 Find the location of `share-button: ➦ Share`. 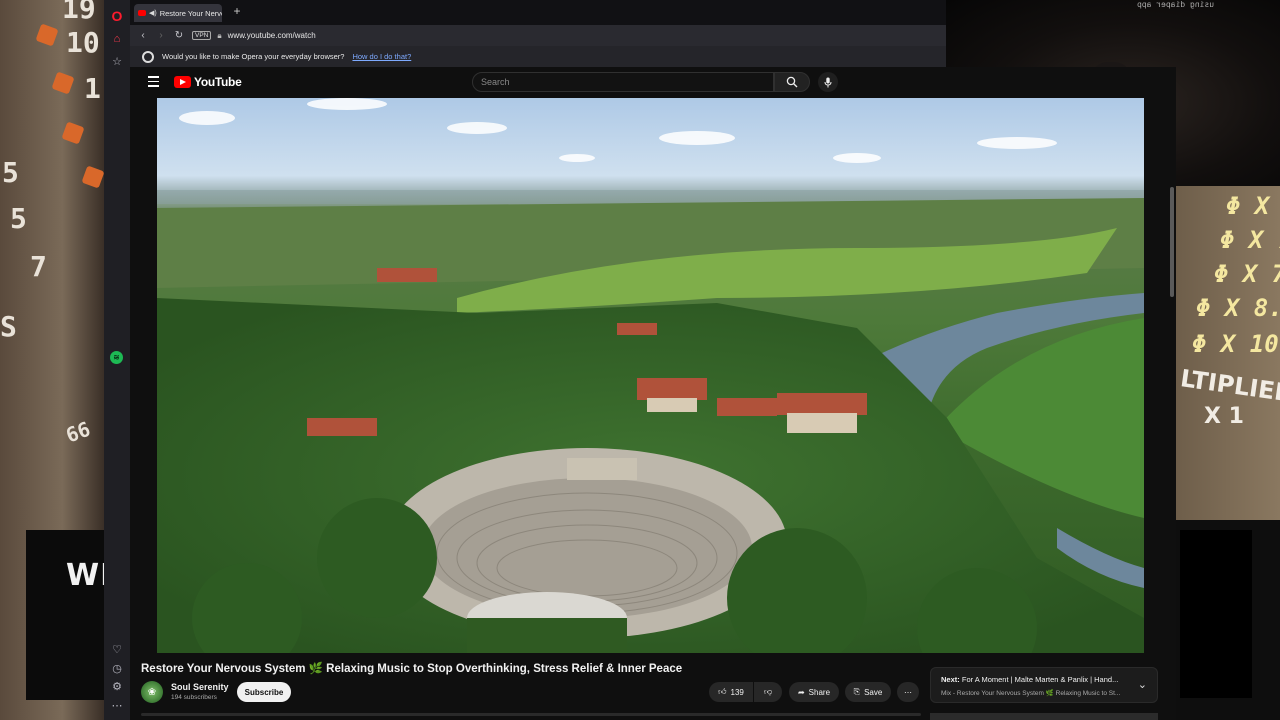

share-button: ➦ Share is located at coordinates (814, 692).